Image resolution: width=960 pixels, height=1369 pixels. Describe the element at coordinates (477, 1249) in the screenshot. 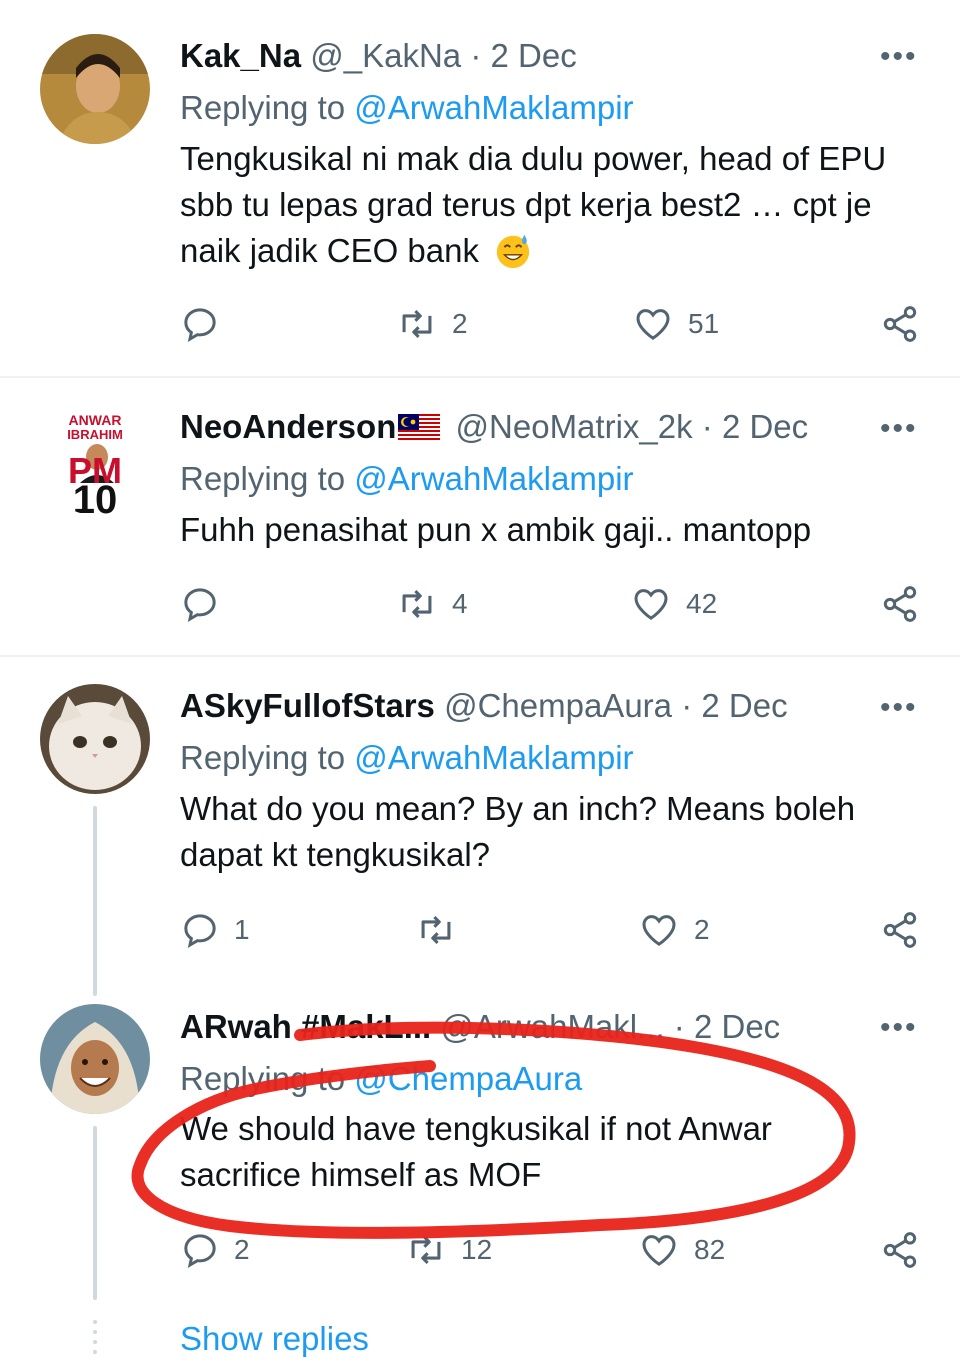

I see `retweet-count: 12` at that location.